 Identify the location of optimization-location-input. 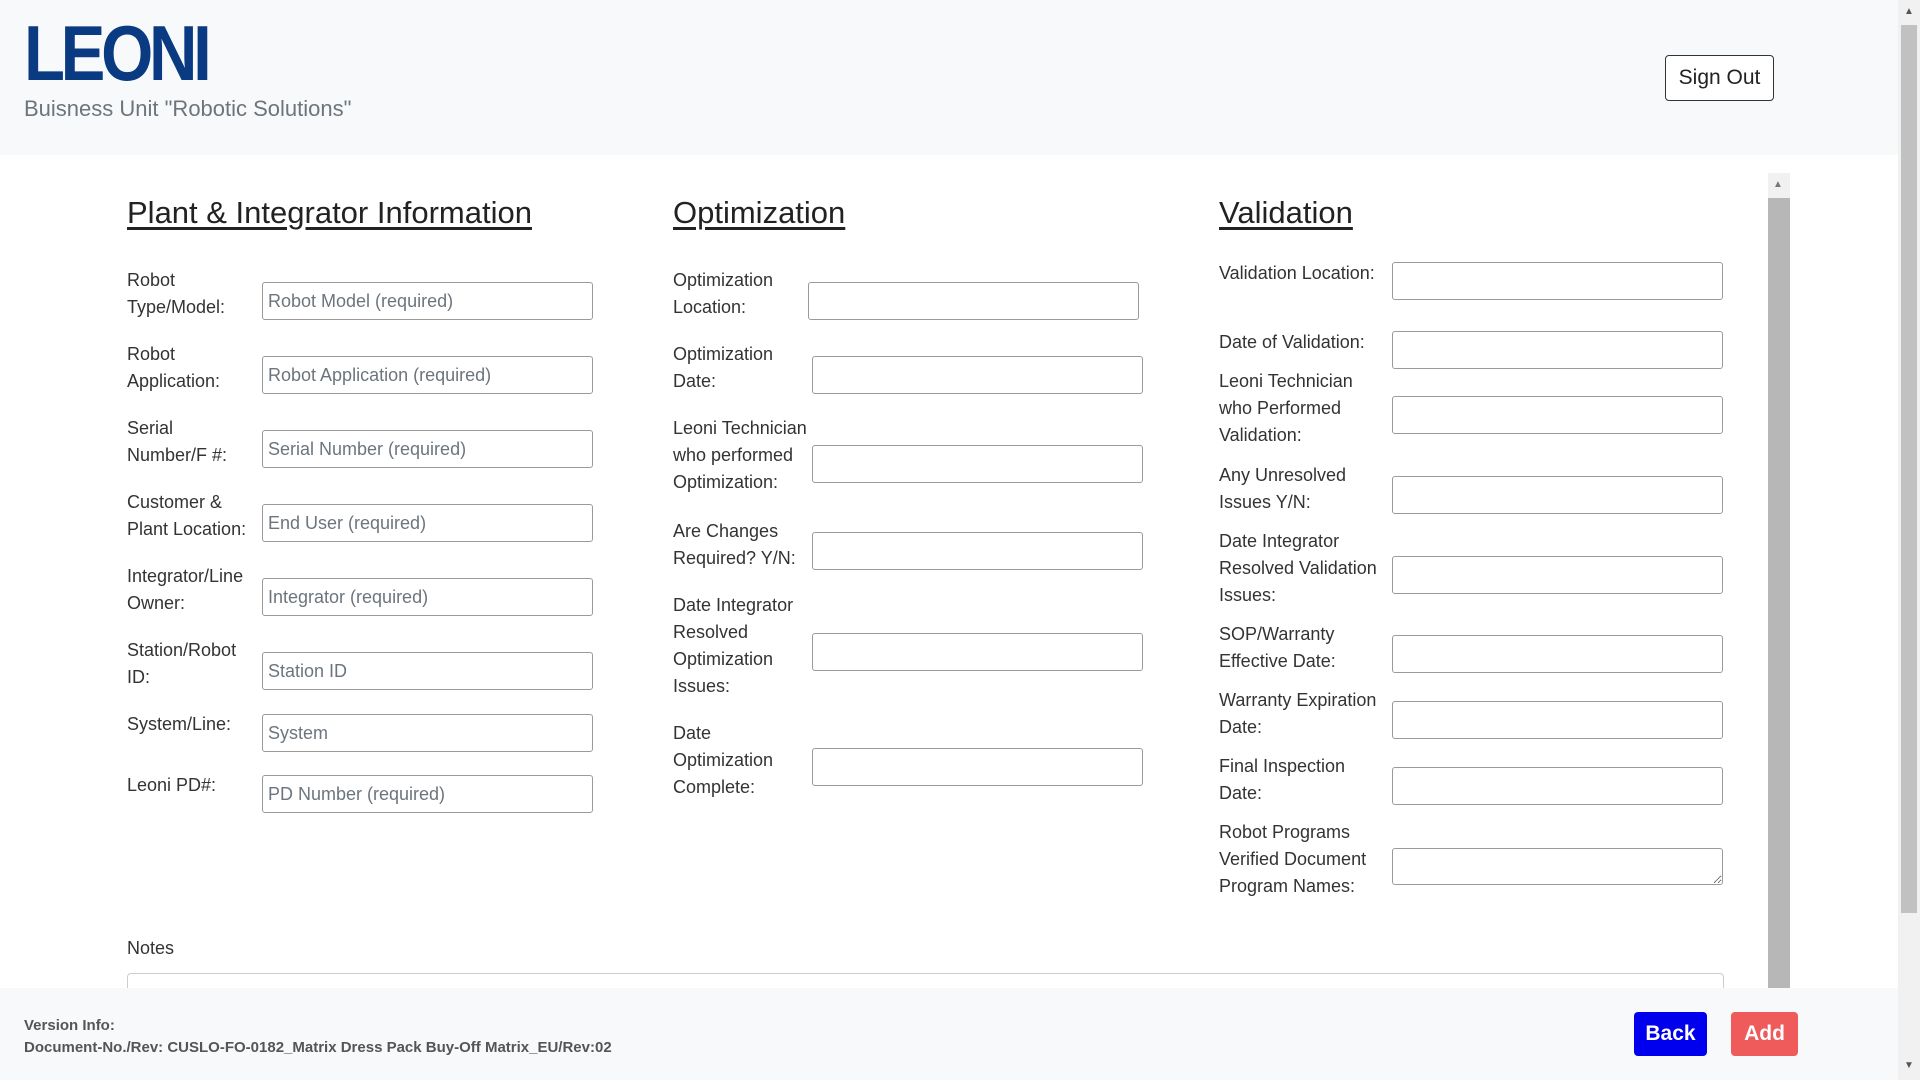
(973, 301).